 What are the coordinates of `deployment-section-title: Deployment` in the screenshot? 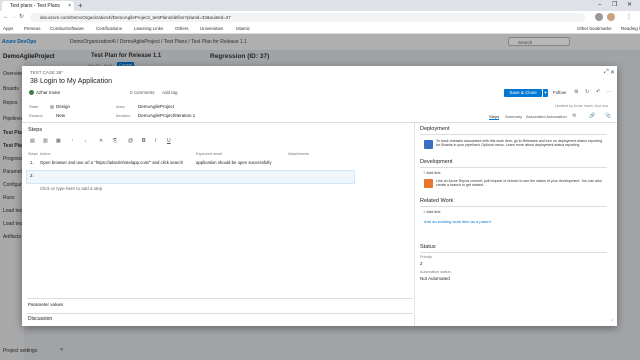 It's located at (435, 129).